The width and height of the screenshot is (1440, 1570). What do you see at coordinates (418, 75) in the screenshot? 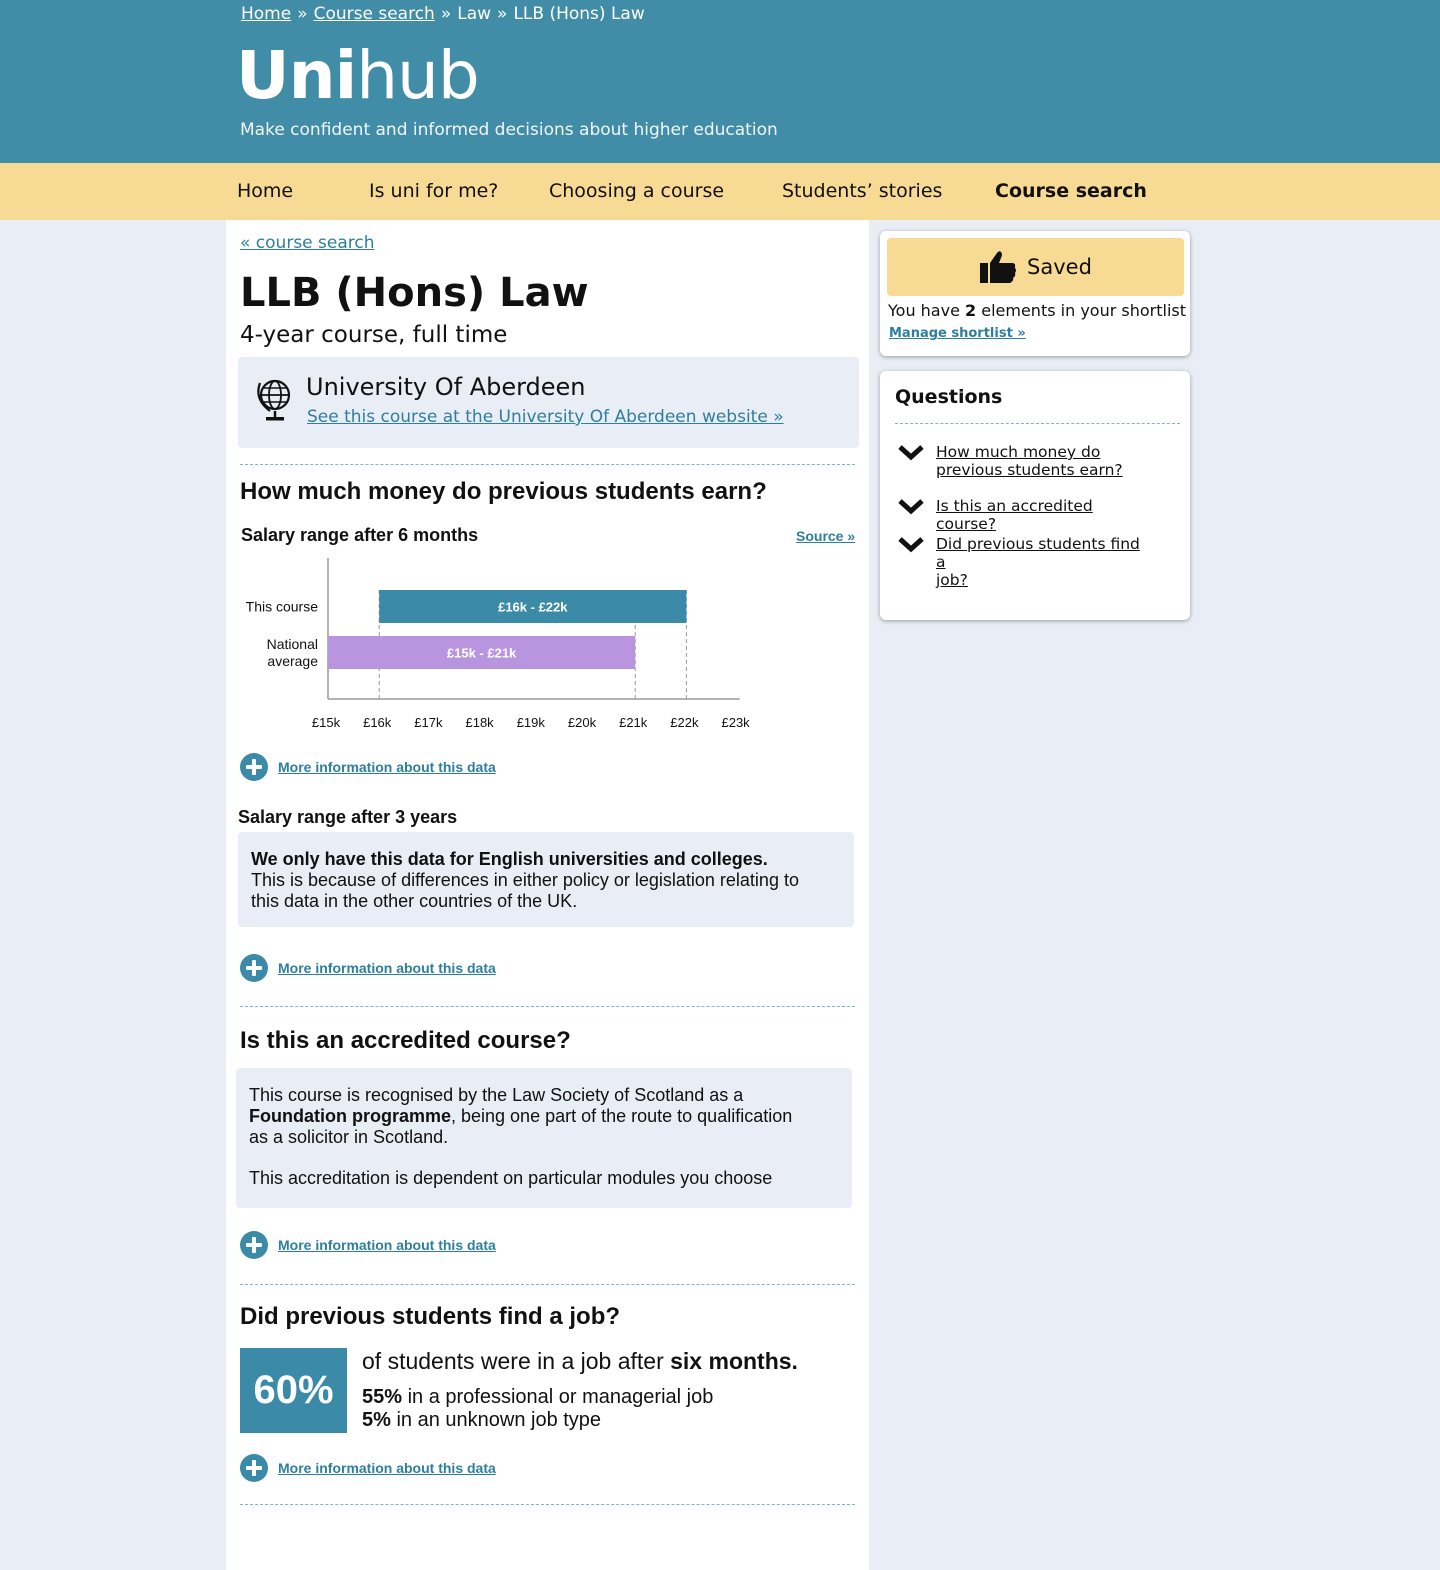
I see `logo-light-part: hub` at bounding box center [418, 75].